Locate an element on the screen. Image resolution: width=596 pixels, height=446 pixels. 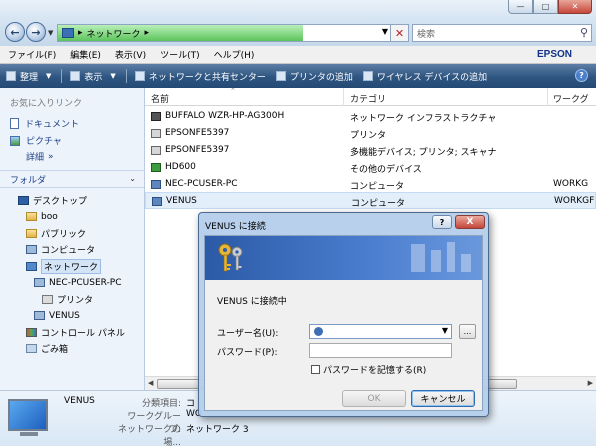
remember-password-label: パスワードを記憶する(R) is located at coordinates (375, 371).